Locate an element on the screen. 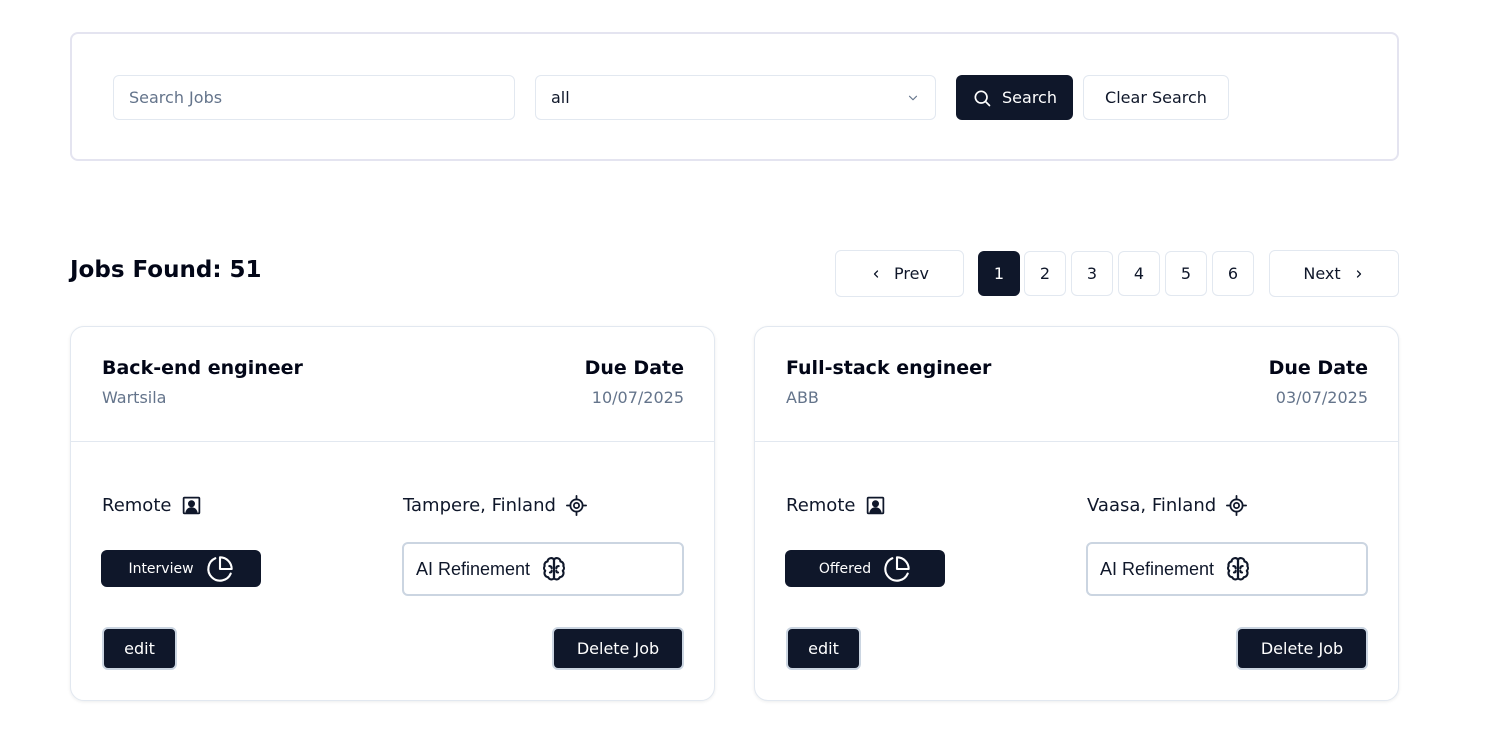 Image resolution: width=1487 pixels, height=732 pixels. clear-search-label: Clear Search is located at coordinates (1156, 97).